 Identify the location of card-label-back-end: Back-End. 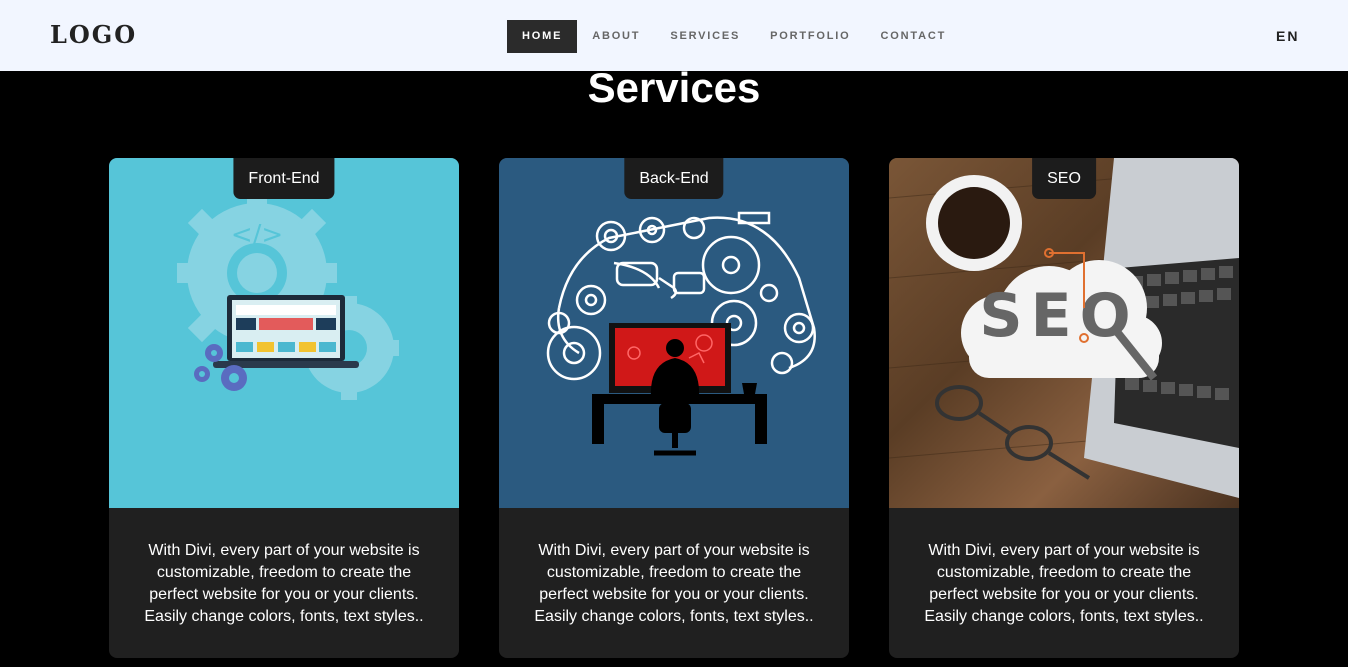
(674, 178).